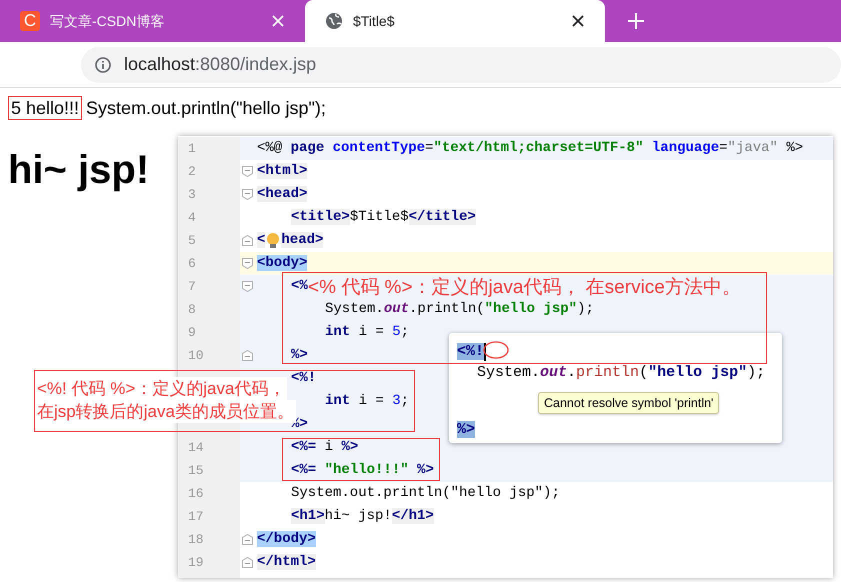 This screenshot has width=841, height=582. I want to click on line-number: 10, so click(196, 355).